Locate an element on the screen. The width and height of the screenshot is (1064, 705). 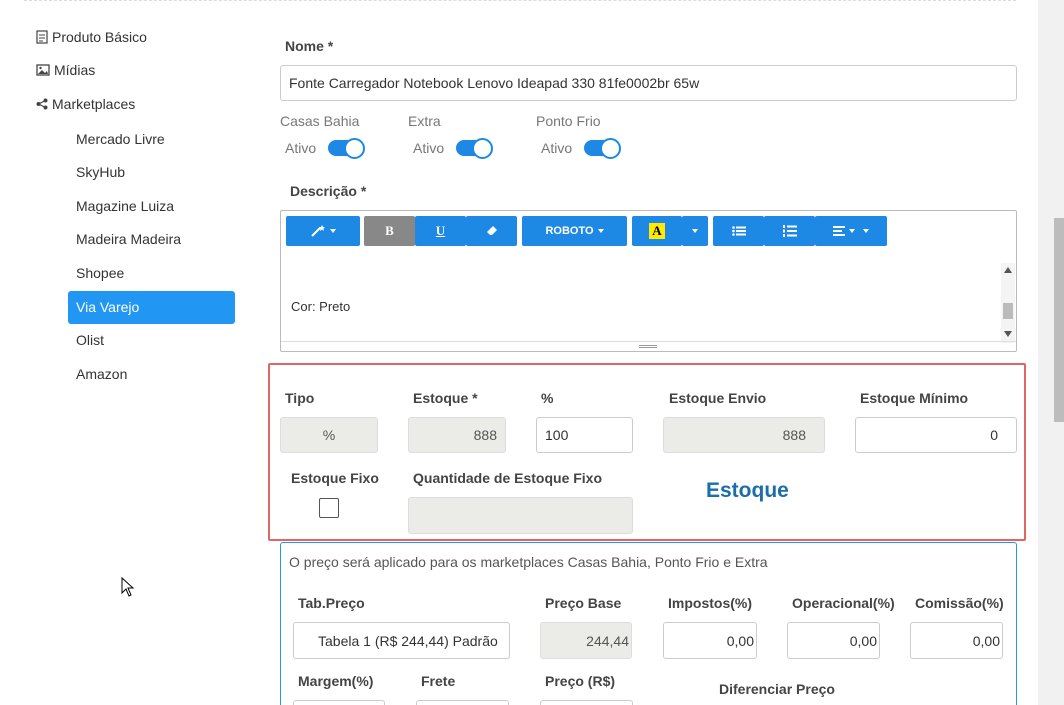
channel-label-ponto-frio: Ponto Frio is located at coordinates (568, 121).